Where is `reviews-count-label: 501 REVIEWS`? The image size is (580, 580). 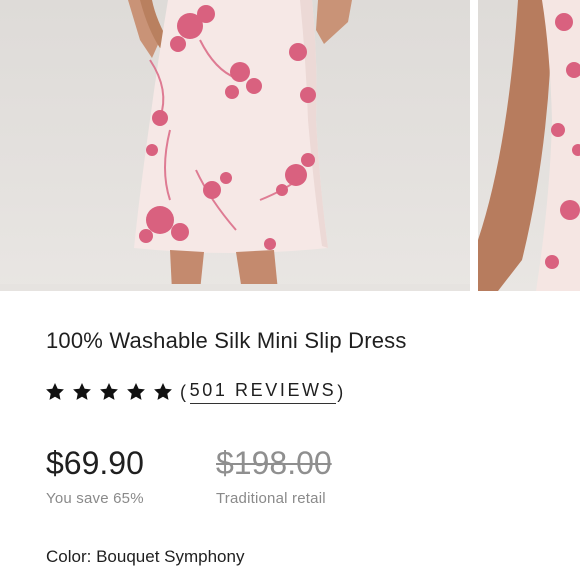
reviews-count-label: 501 REVIEWS is located at coordinates (263, 392).